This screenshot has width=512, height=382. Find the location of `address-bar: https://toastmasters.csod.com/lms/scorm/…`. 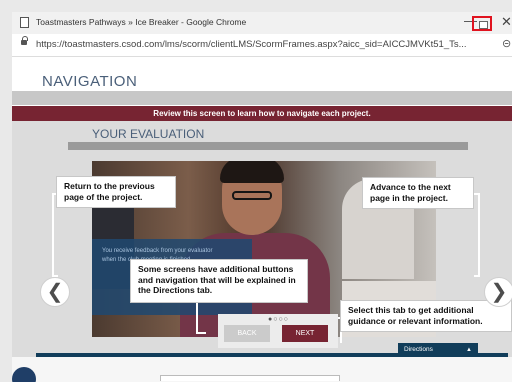

address-bar: https://toastmasters.csod.com/lms/scorm/… is located at coordinates (262, 45).